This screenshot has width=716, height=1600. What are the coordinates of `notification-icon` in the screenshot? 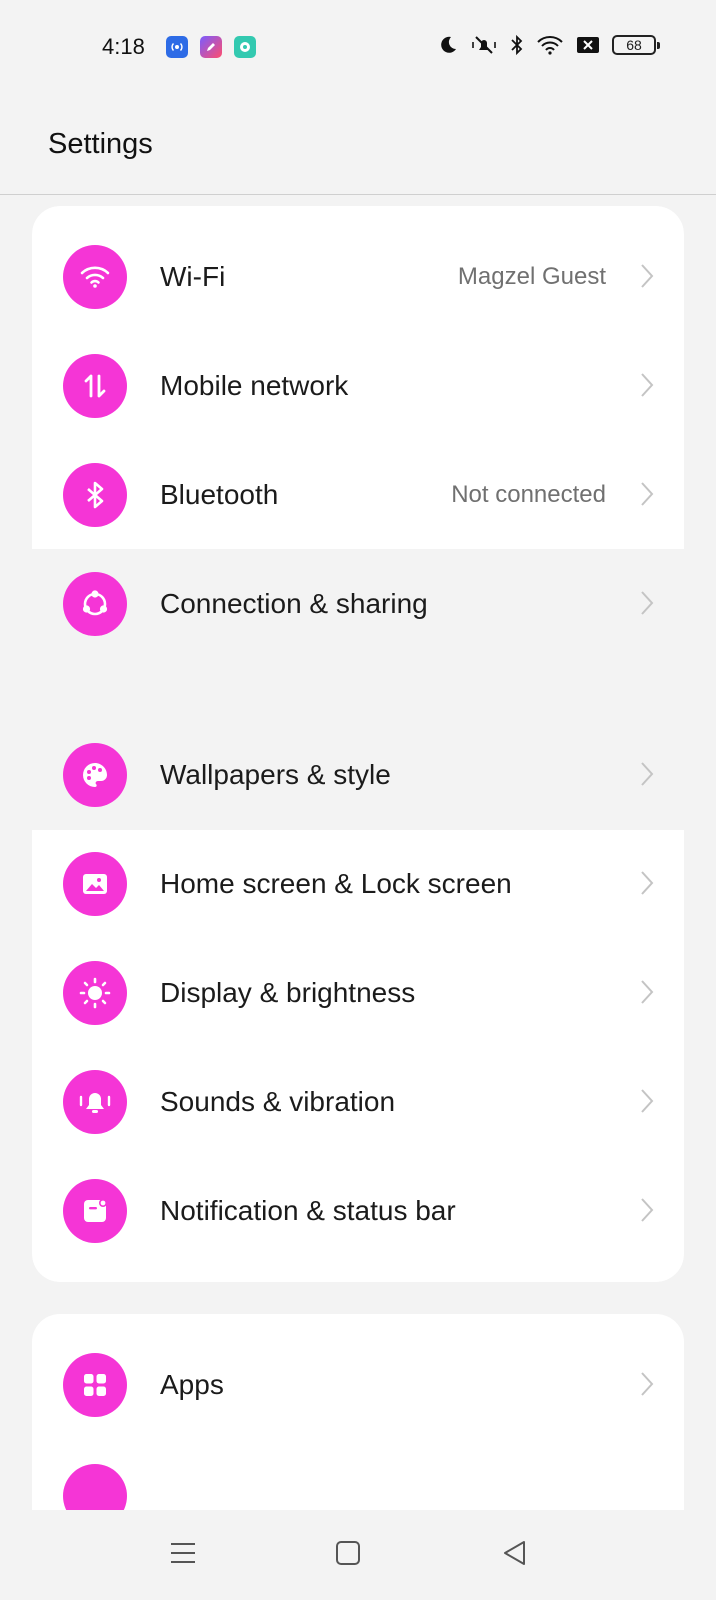 It's located at (95, 1211).